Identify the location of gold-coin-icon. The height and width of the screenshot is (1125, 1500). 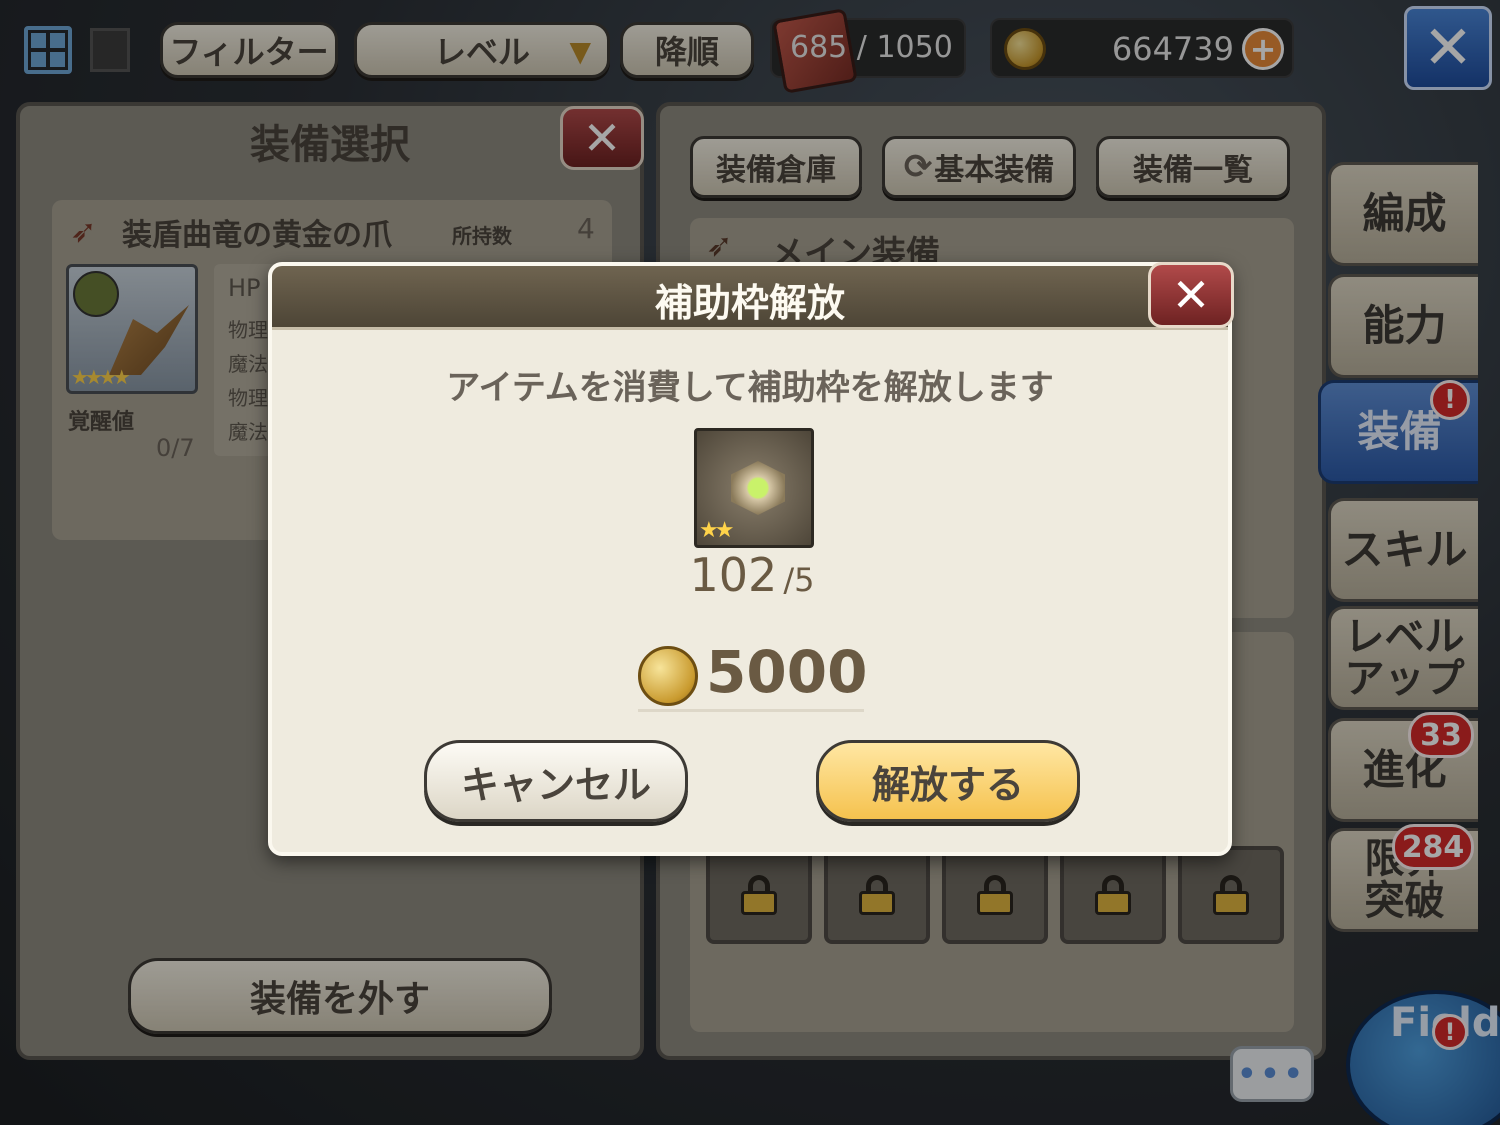
(668, 676).